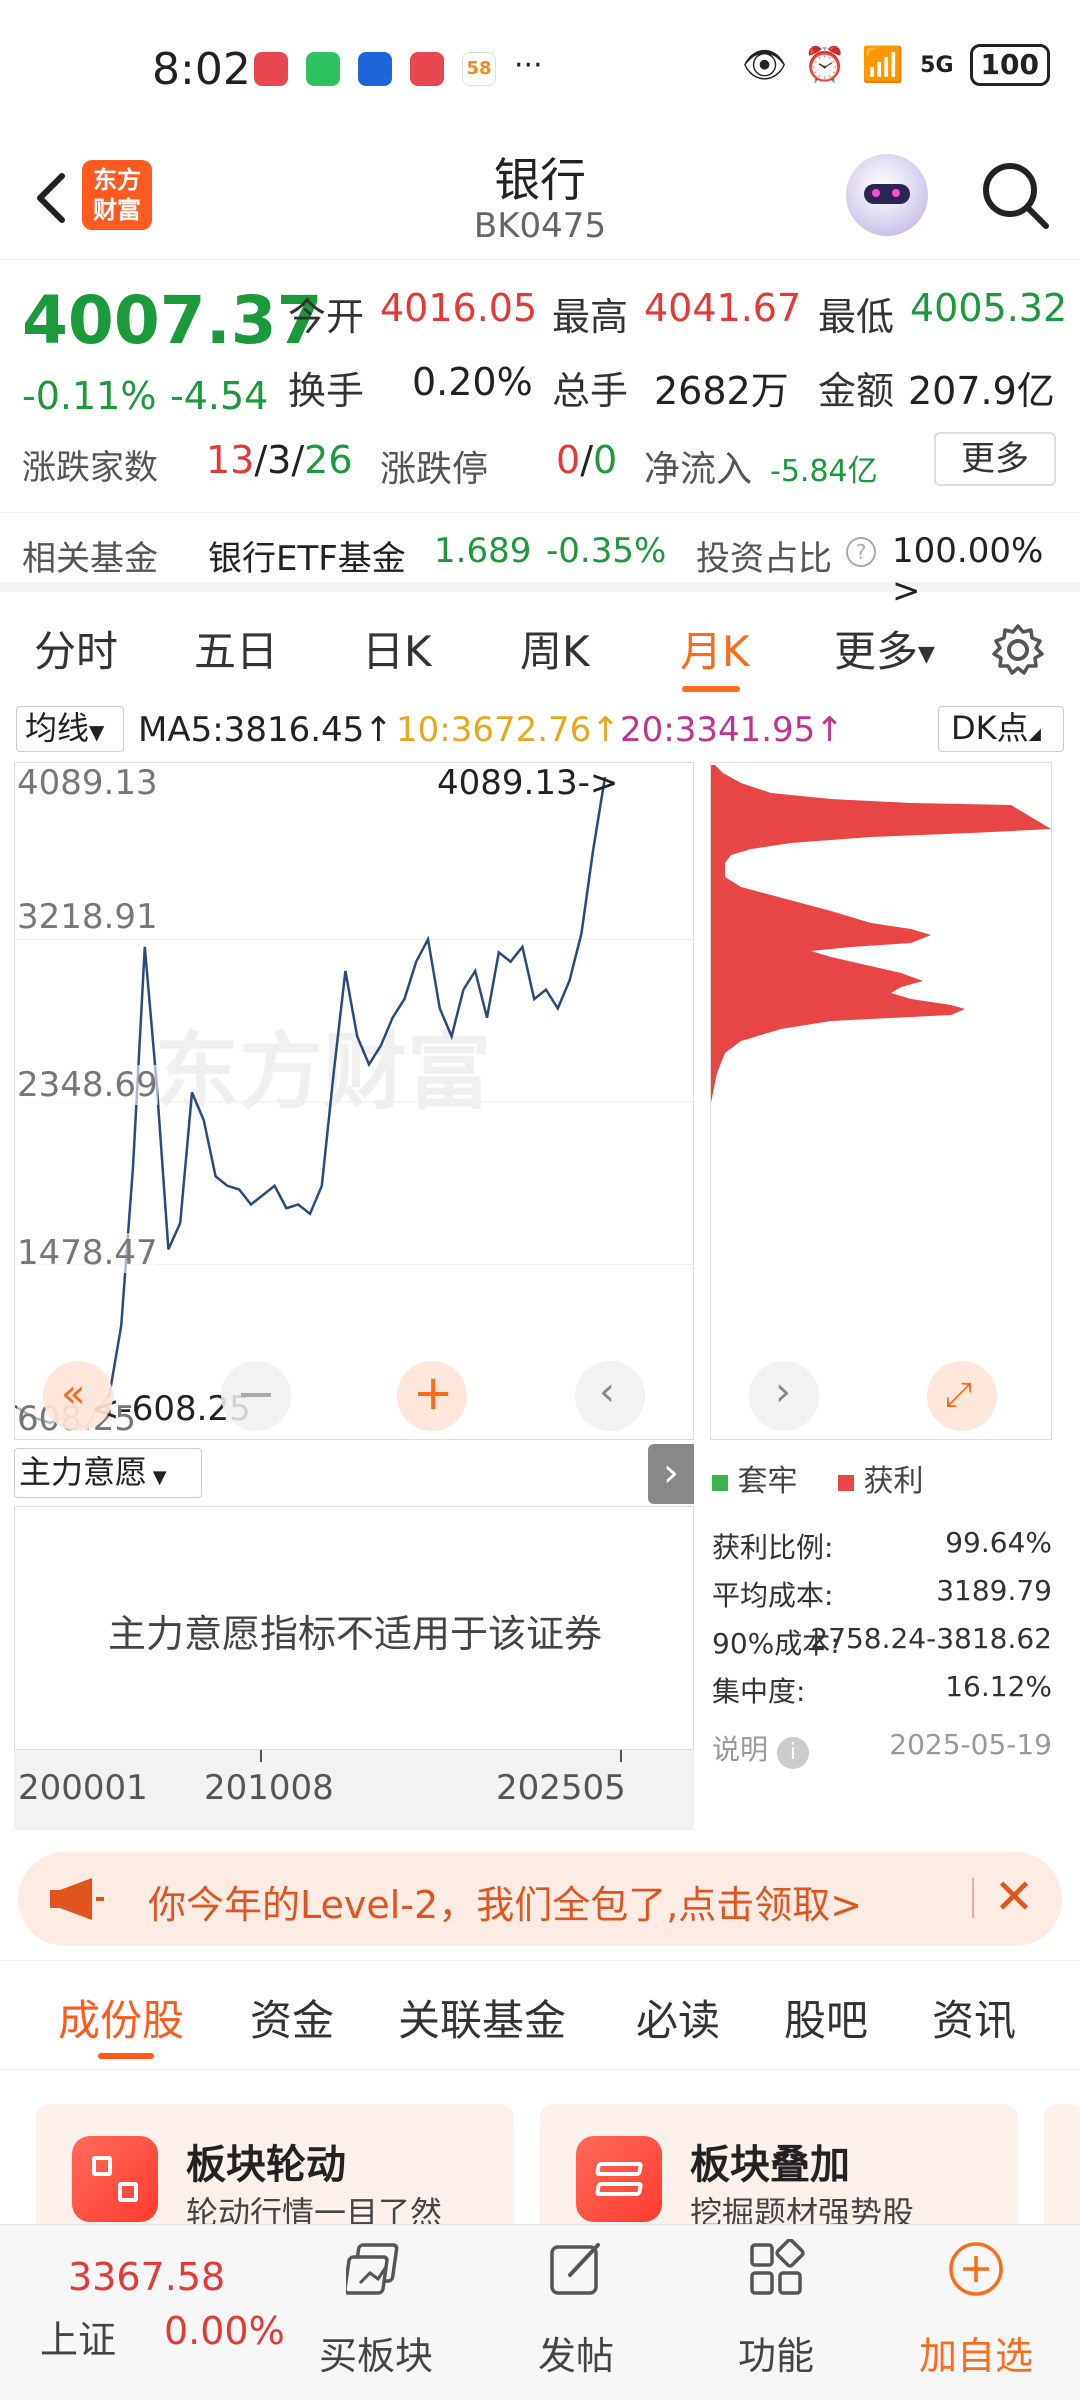  I want to click on scroll-left-button: ‹, so click(610, 1396).